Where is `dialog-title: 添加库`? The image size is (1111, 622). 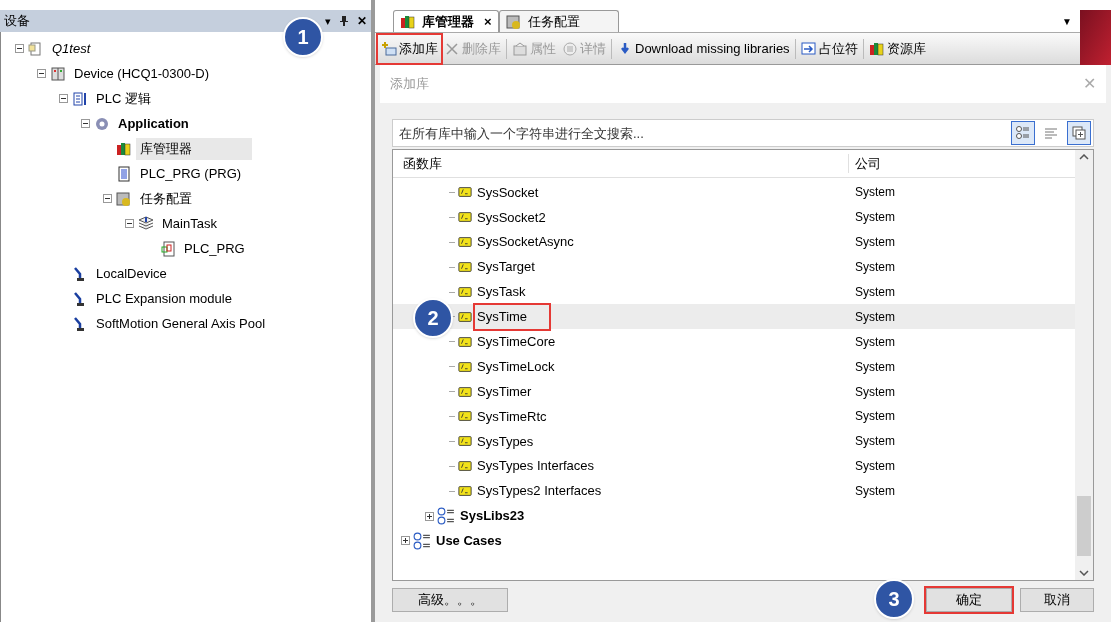
dialog-title: 添加库 is located at coordinates (410, 84).